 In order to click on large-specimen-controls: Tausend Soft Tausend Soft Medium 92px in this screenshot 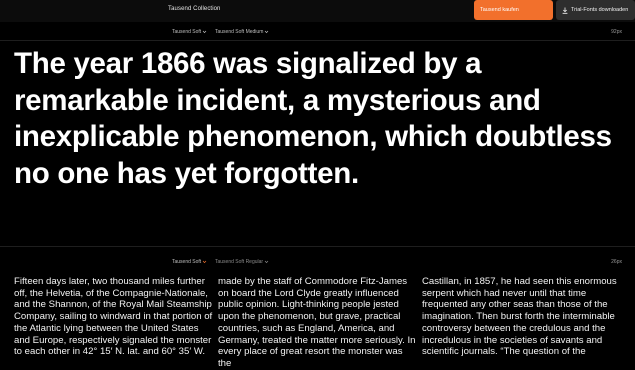, I will do `click(317, 33)`.